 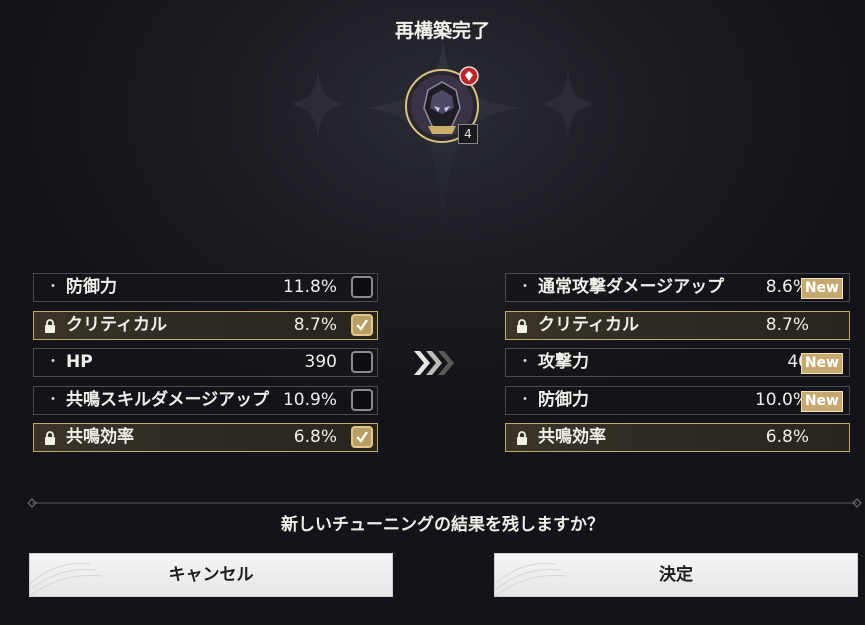 I want to click on divider-line, so click(x=444, y=503).